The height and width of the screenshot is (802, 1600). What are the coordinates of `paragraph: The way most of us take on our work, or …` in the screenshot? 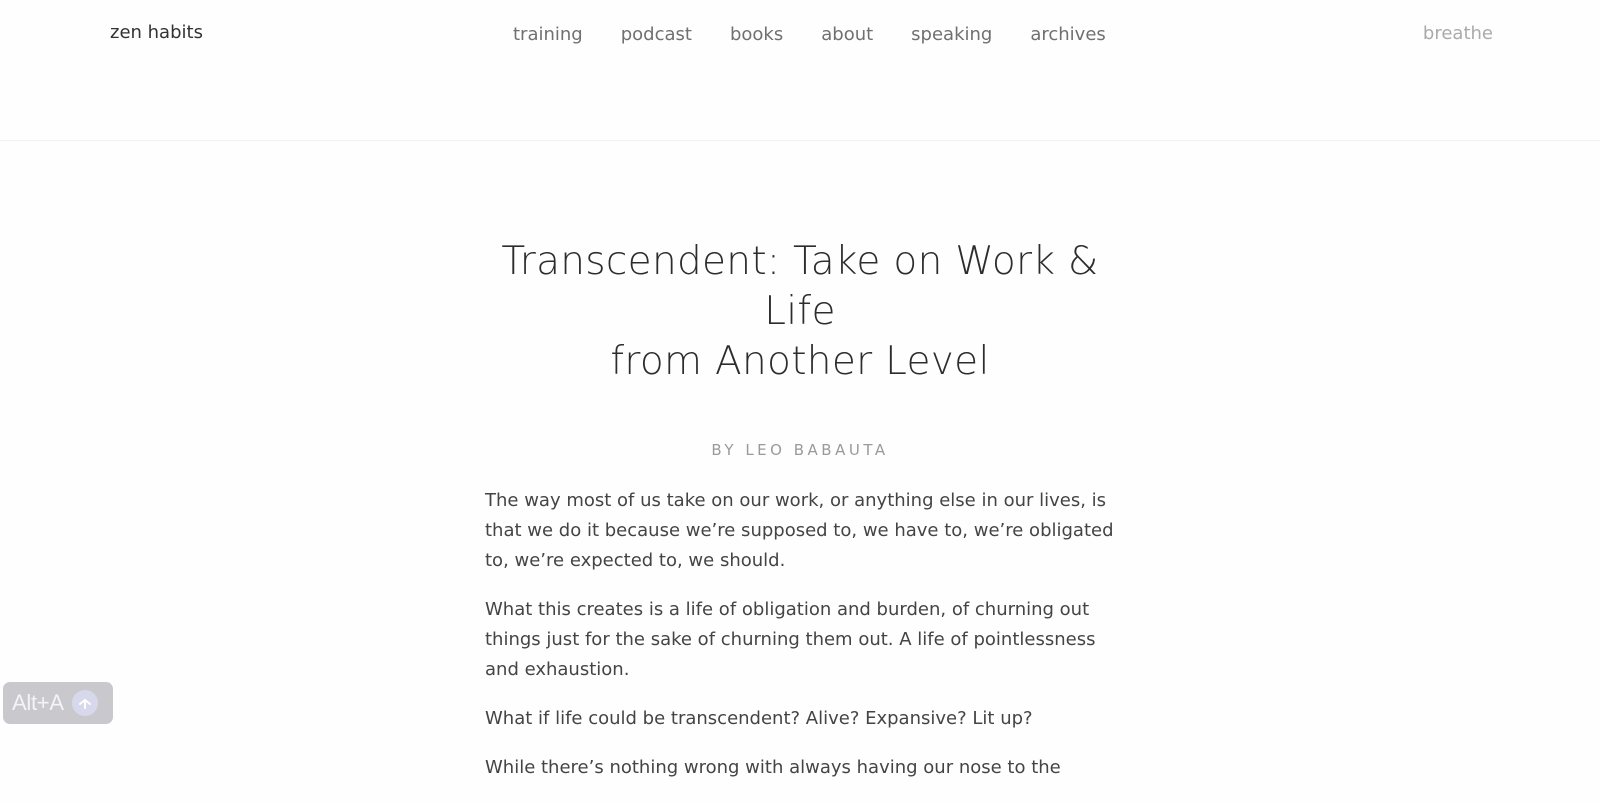 It's located at (799, 530).